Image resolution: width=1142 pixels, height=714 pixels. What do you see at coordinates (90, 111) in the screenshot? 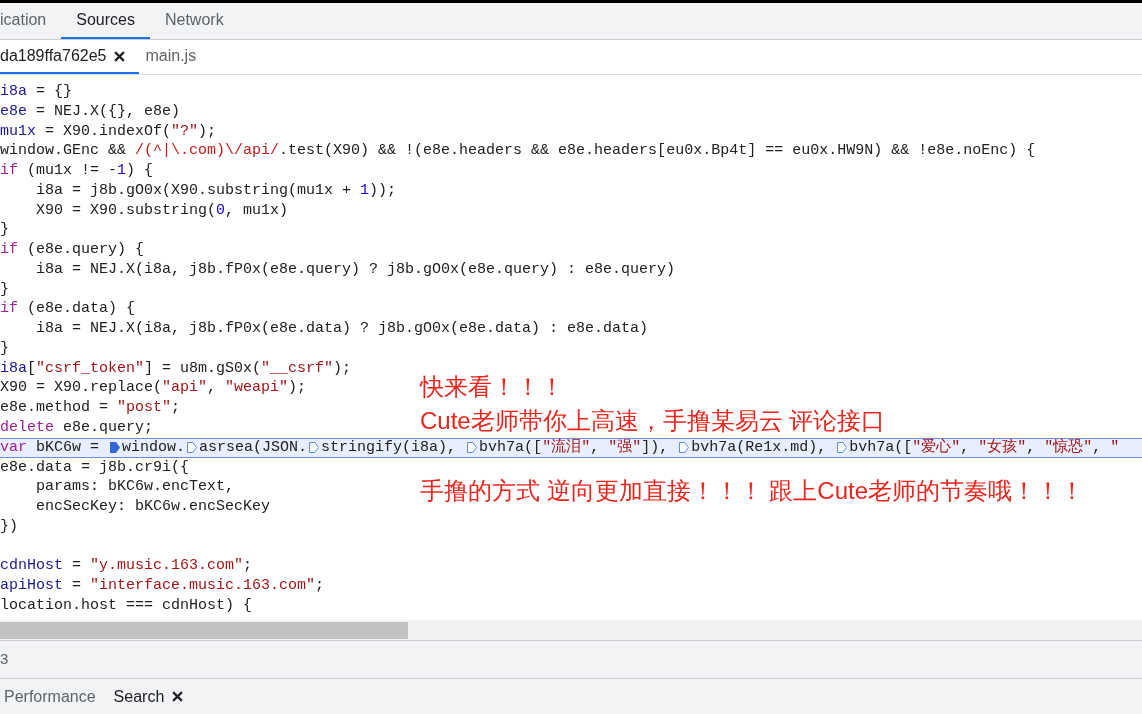
I see `code-text: e8e = NEJ.X({}, e8e)` at bounding box center [90, 111].